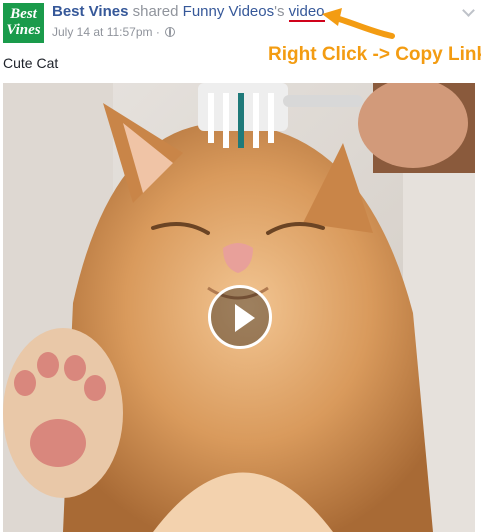  Describe the element at coordinates (170, 32) in the screenshot. I see `globe-icon` at that location.